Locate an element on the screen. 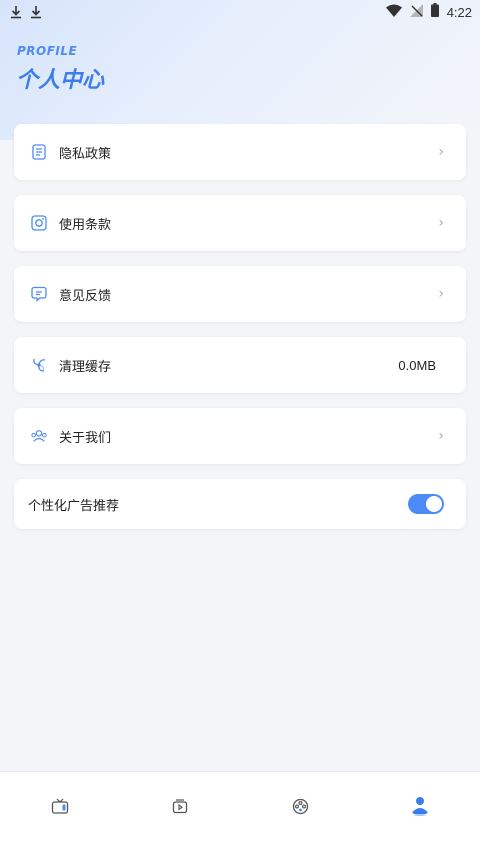 This screenshot has width=480, height=854. menu-item-terms: 使用条款 › is located at coordinates (240, 223).